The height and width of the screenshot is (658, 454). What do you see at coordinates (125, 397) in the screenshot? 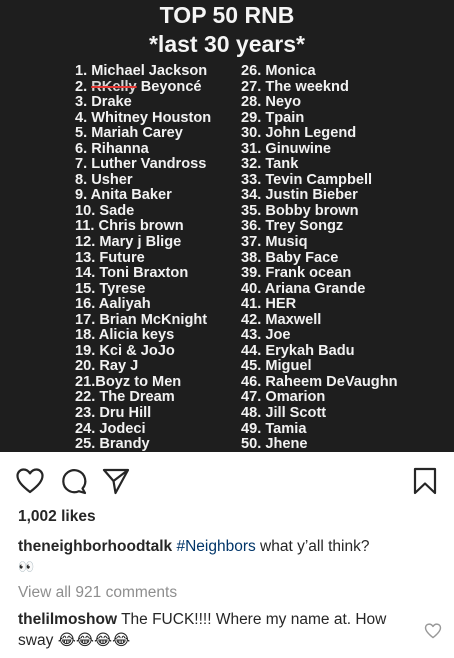
I see `ranking-item: 22. The Dream` at bounding box center [125, 397].